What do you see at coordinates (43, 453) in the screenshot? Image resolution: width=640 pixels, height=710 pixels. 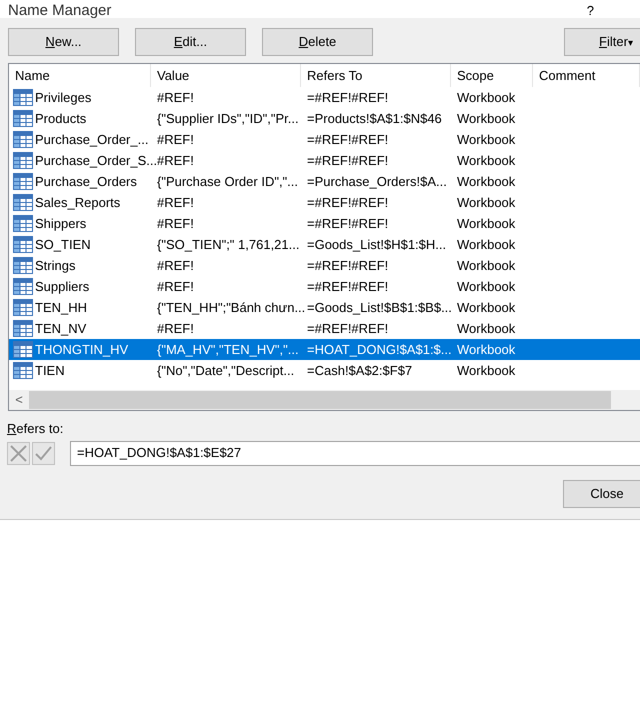 I see `check-icon` at bounding box center [43, 453].